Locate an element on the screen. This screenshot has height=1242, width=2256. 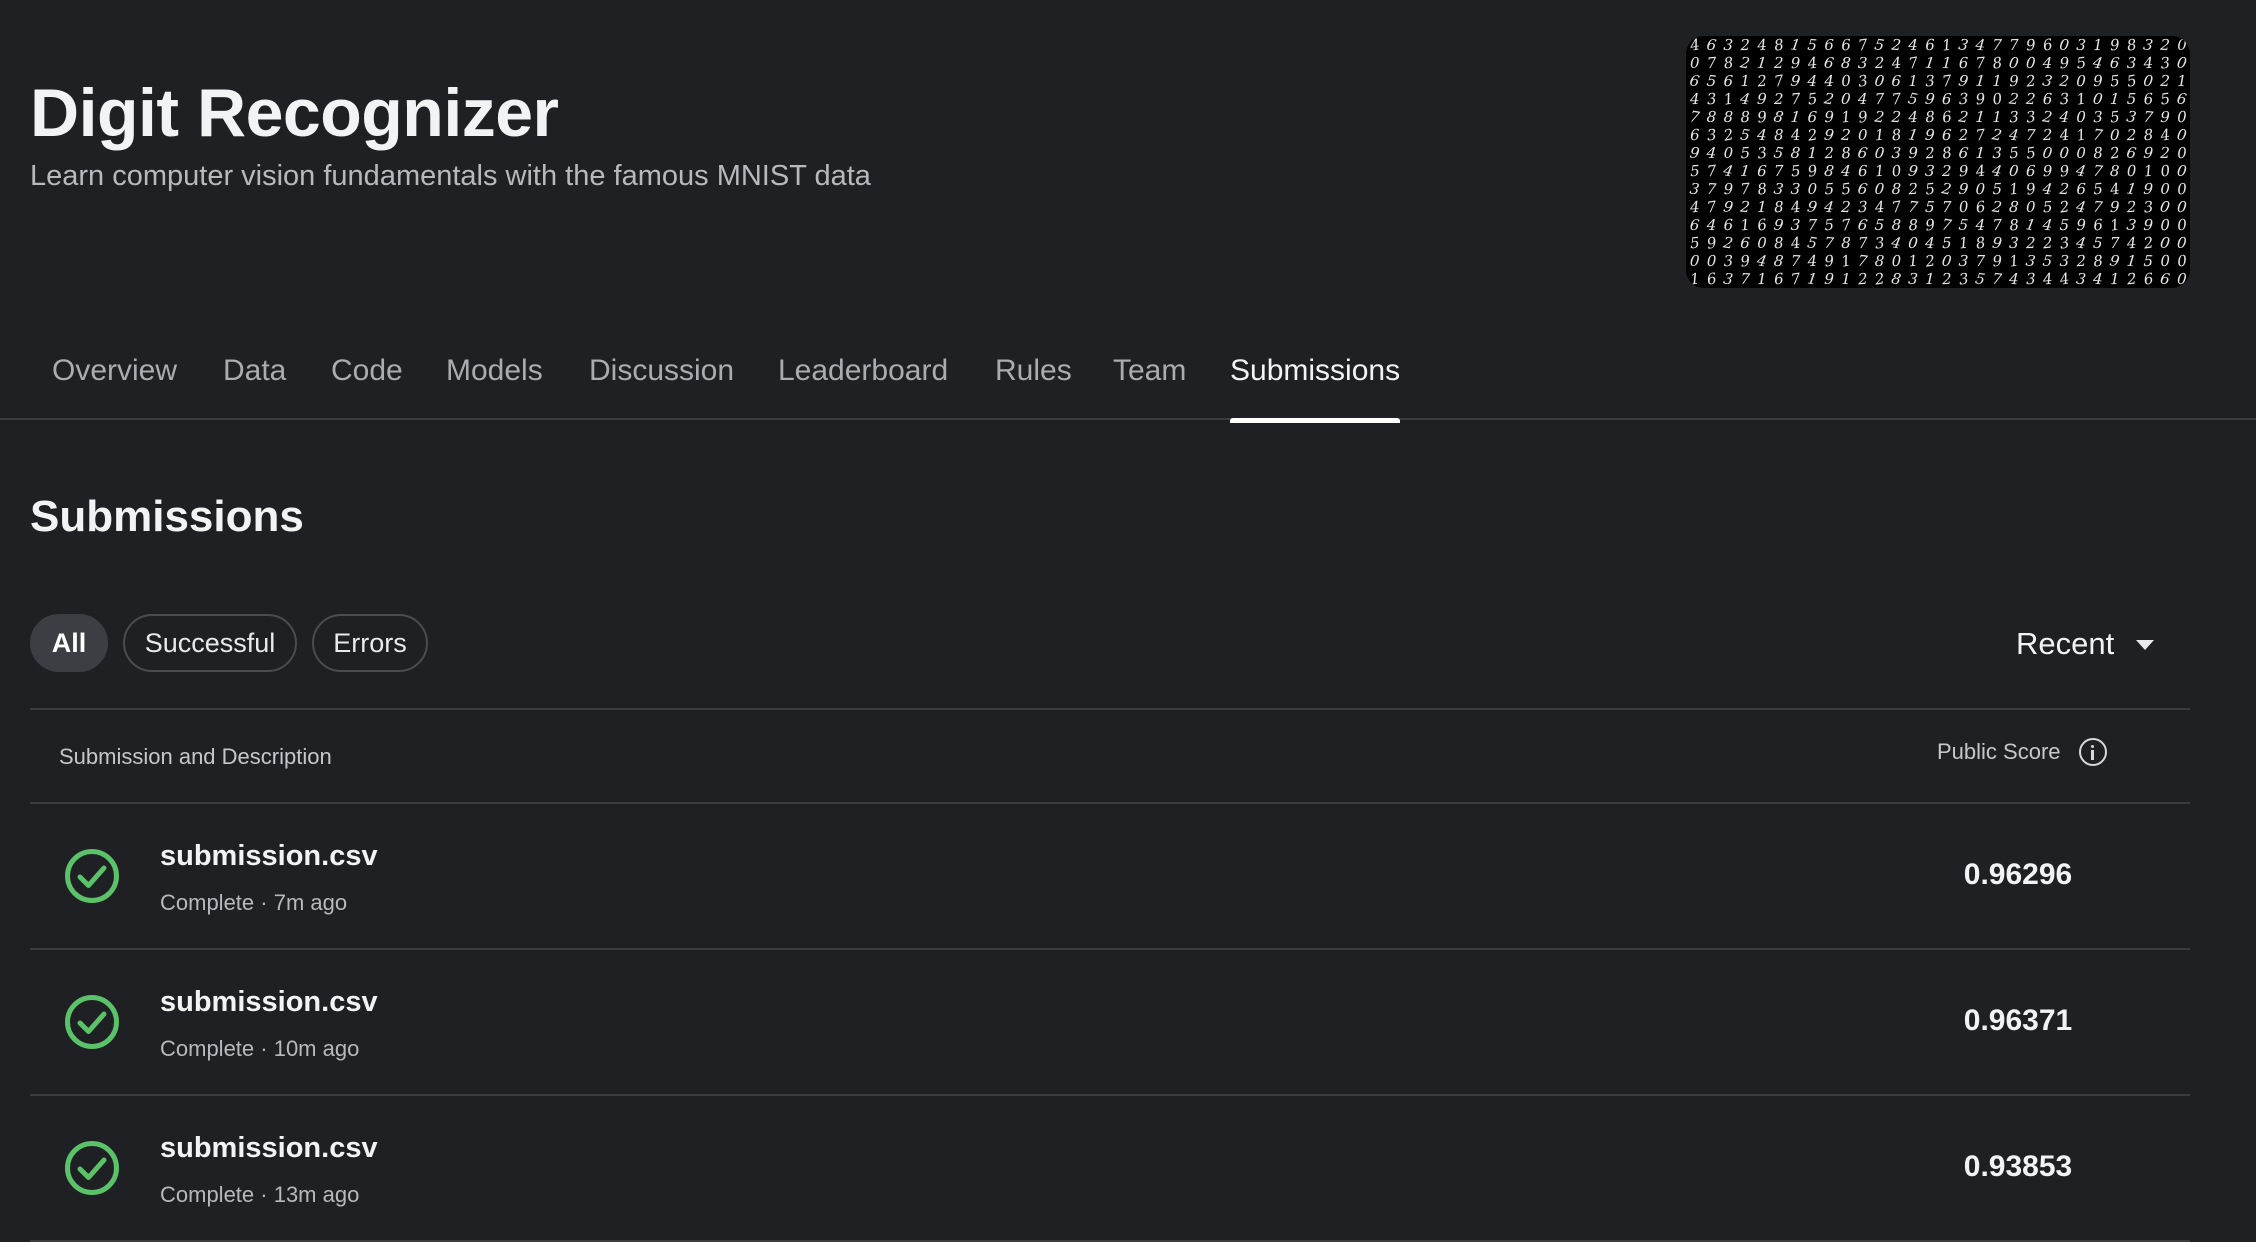
public-score: 0.96296 is located at coordinates (2018, 874).